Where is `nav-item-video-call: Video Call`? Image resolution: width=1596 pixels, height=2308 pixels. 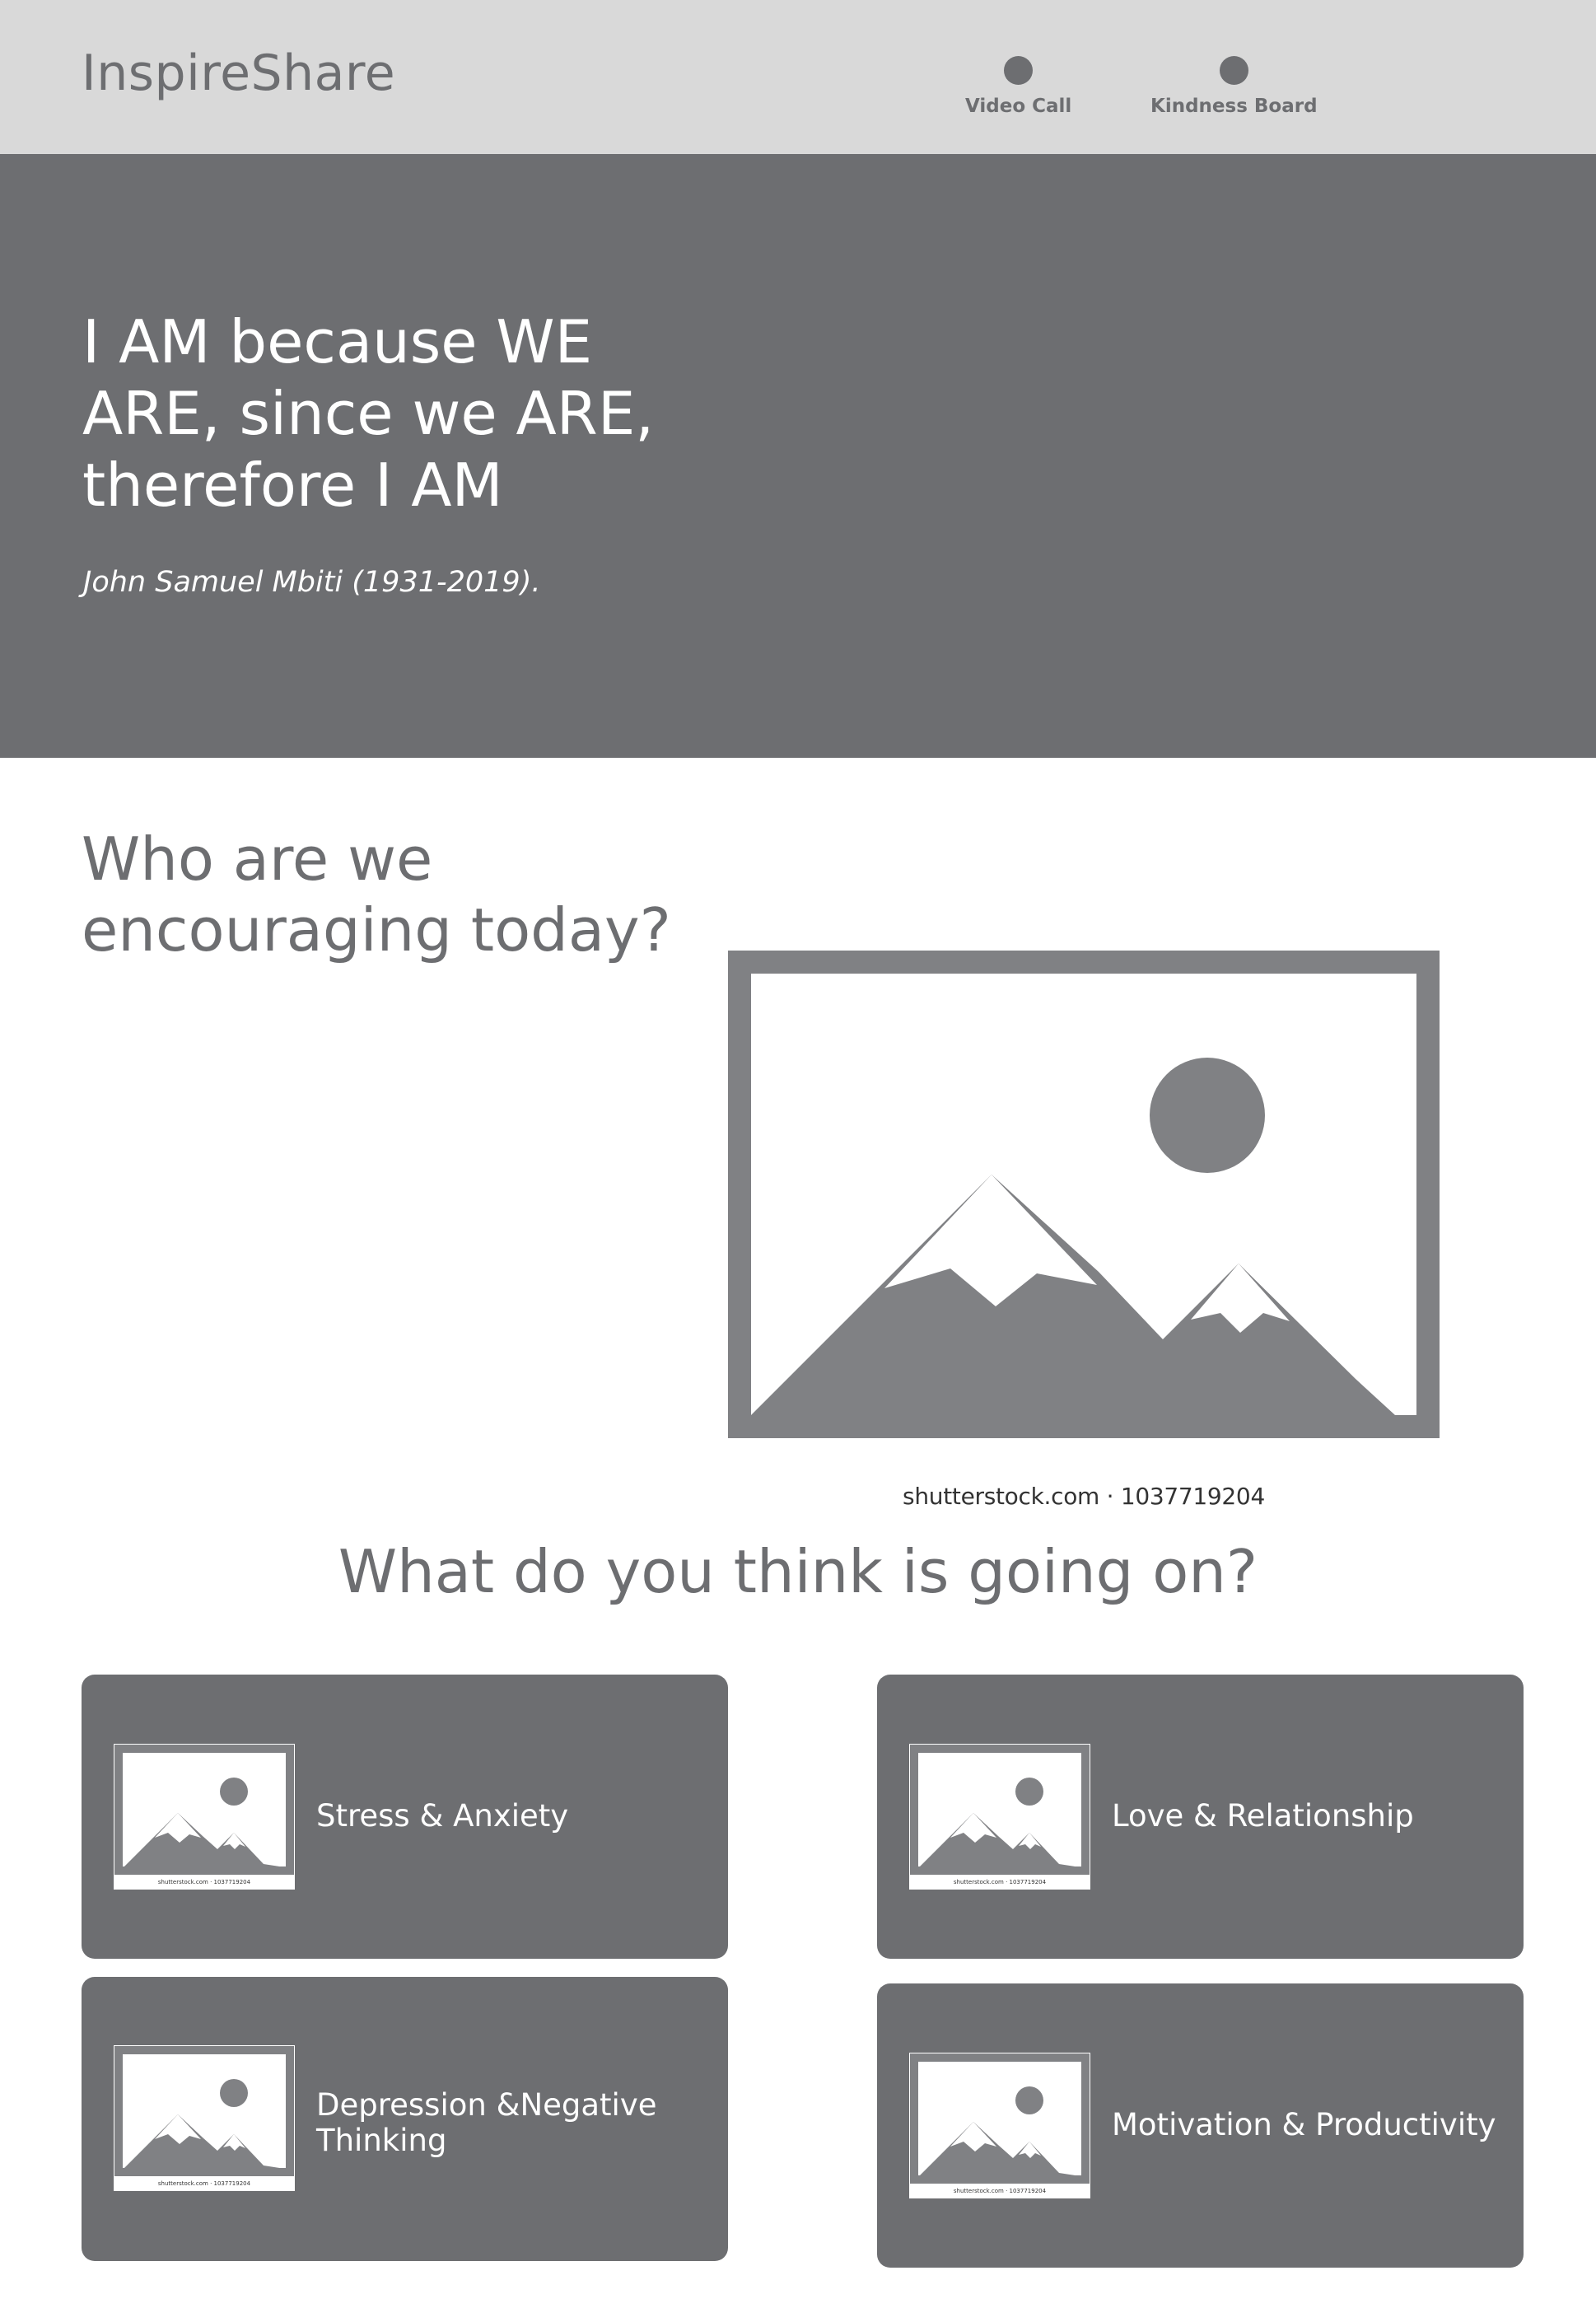 nav-item-video-call: Video Call is located at coordinates (1018, 86).